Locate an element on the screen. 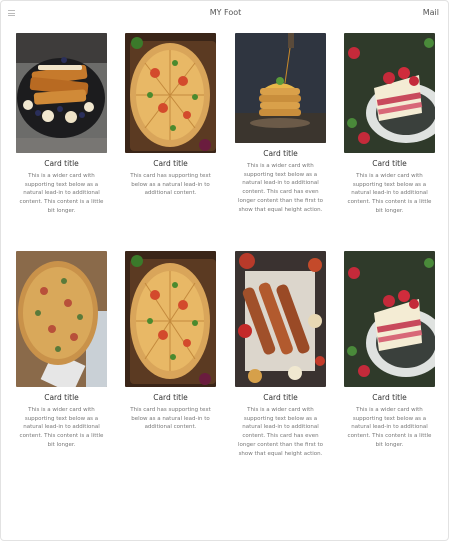  card-image-kebab-platter is located at coordinates (280, 319).